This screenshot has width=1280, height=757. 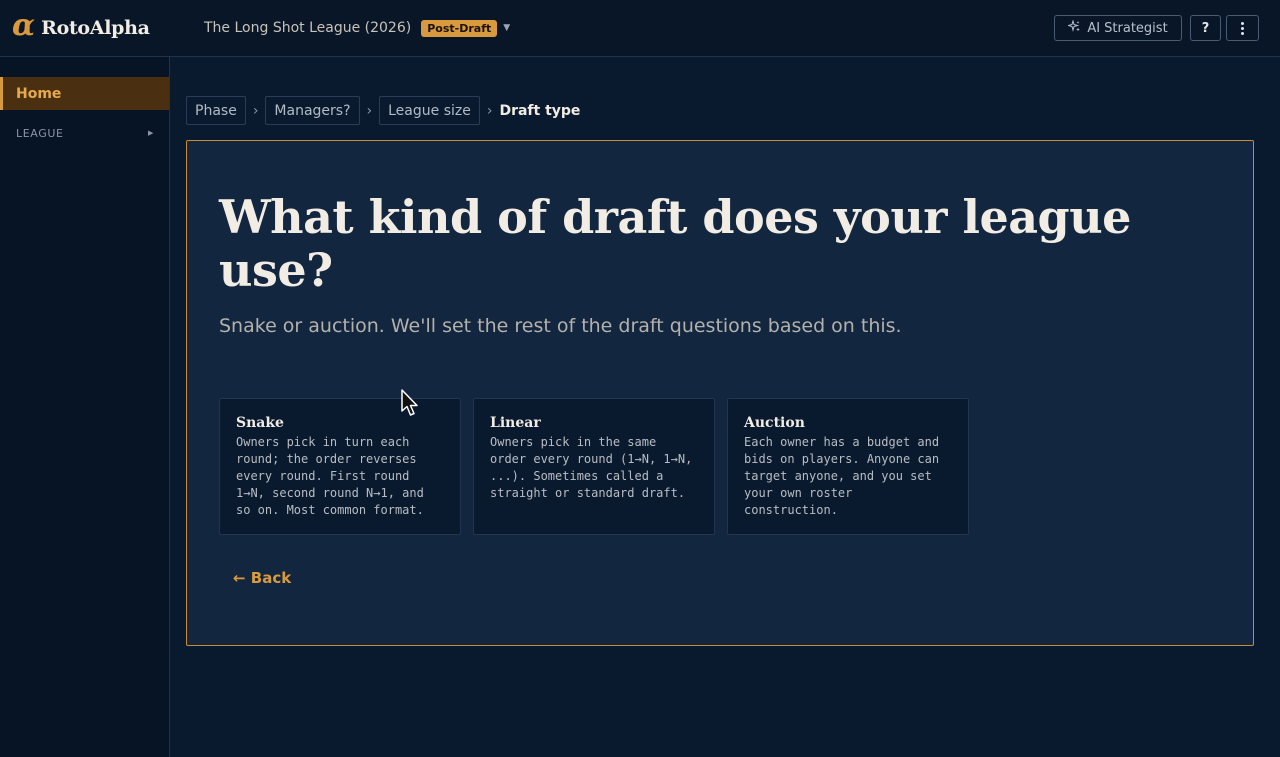 What do you see at coordinates (540, 110) in the screenshot?
I see `breadcrumb-current: Draft type` at bounding box center [540, 110].